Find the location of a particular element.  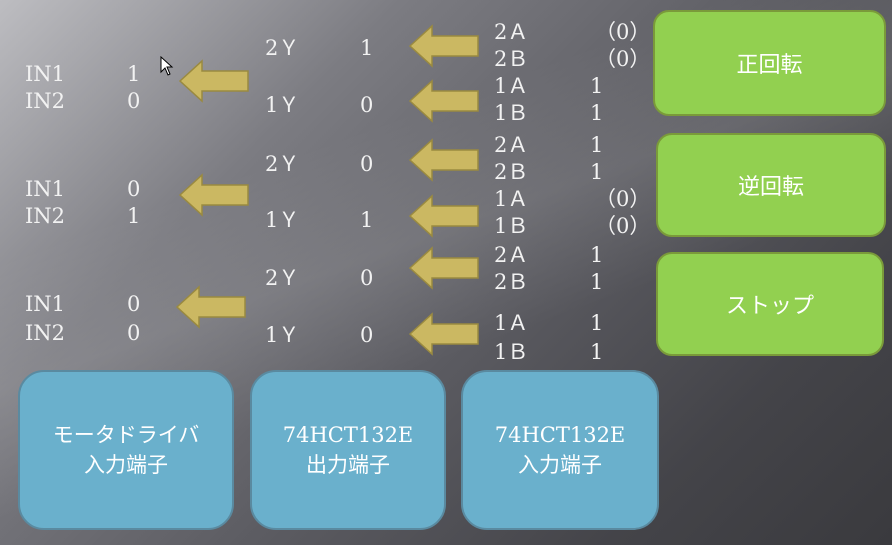

forward-rotation-label: 正回転 is located at coordinates (769, 65).